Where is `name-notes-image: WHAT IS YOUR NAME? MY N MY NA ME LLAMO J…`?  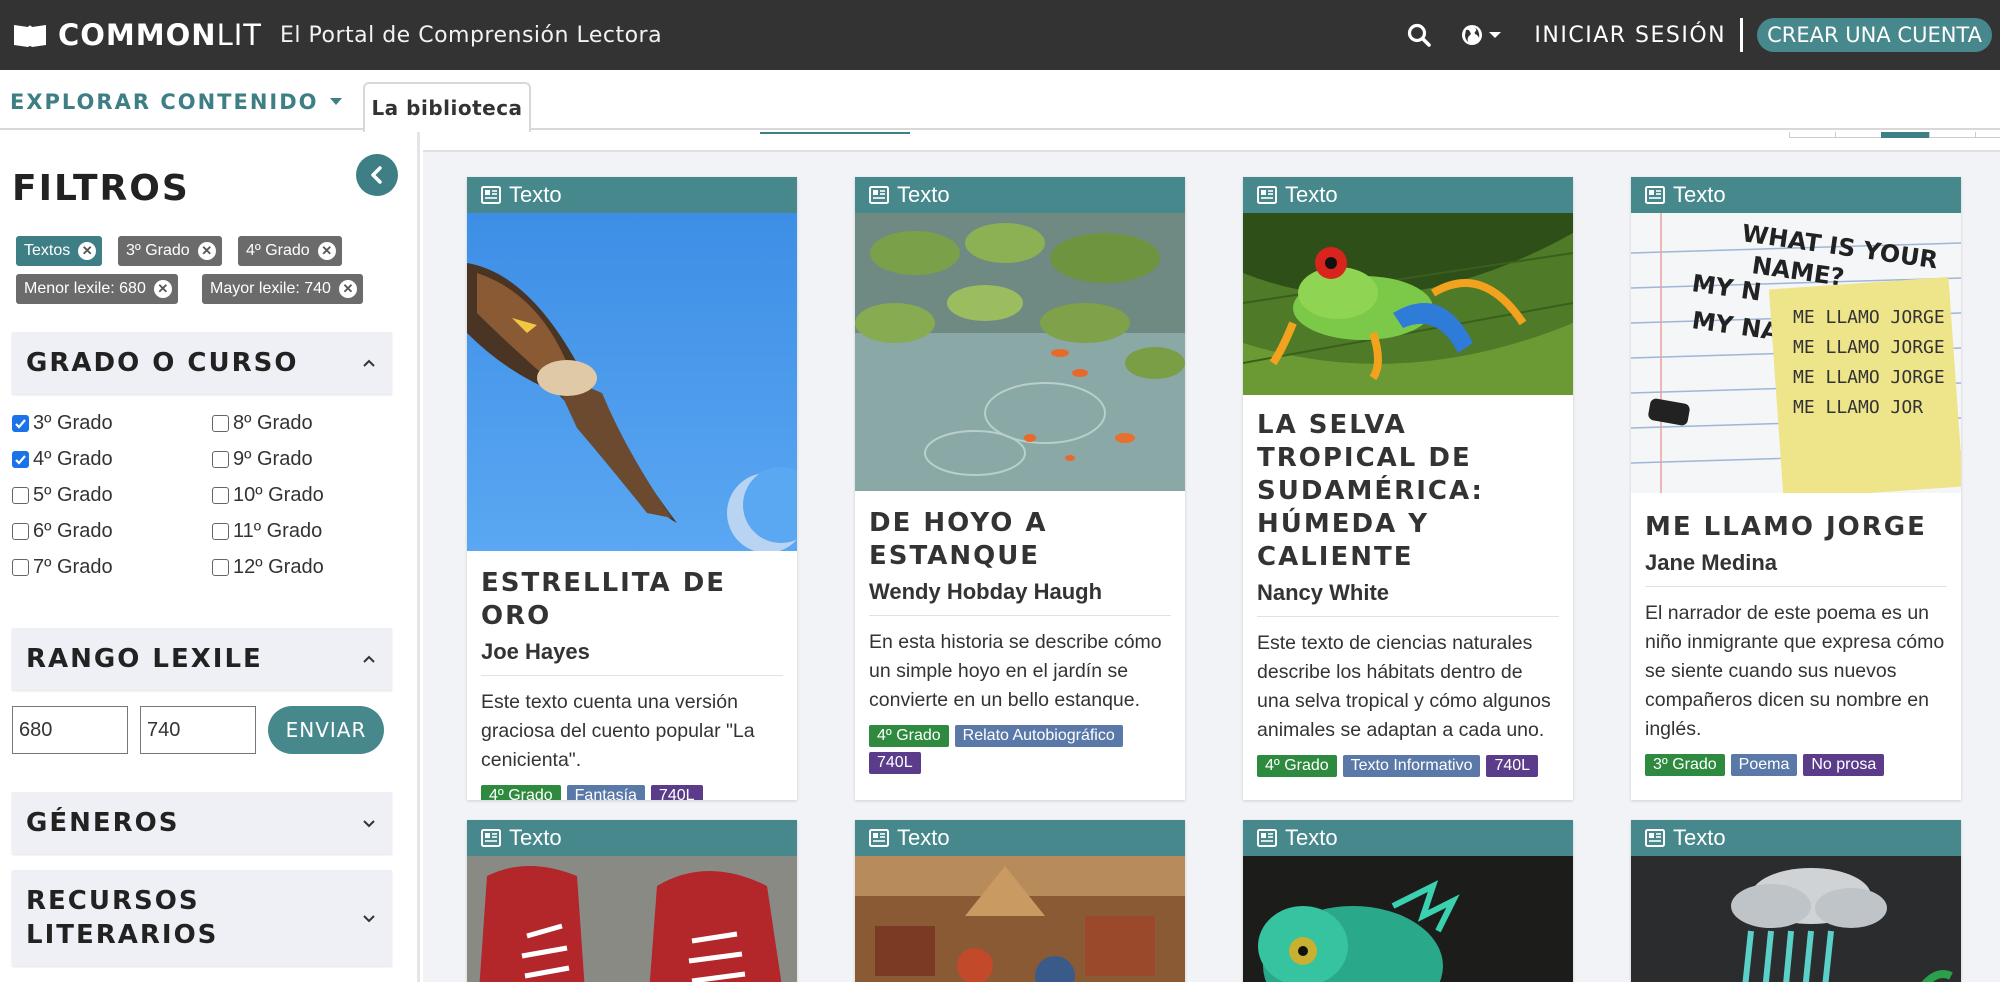 name-notes-image: WHAT IS YOUR NAME? MY N MY NA ME LLAMO J… is located at coordinates (1796, 353).